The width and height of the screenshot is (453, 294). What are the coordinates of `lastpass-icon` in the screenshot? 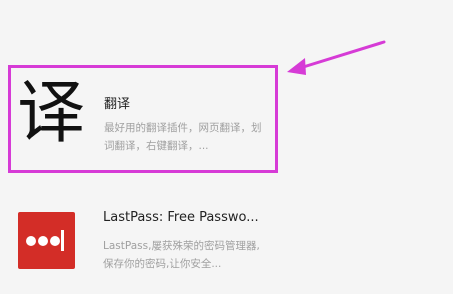 It's located at (46, 240).